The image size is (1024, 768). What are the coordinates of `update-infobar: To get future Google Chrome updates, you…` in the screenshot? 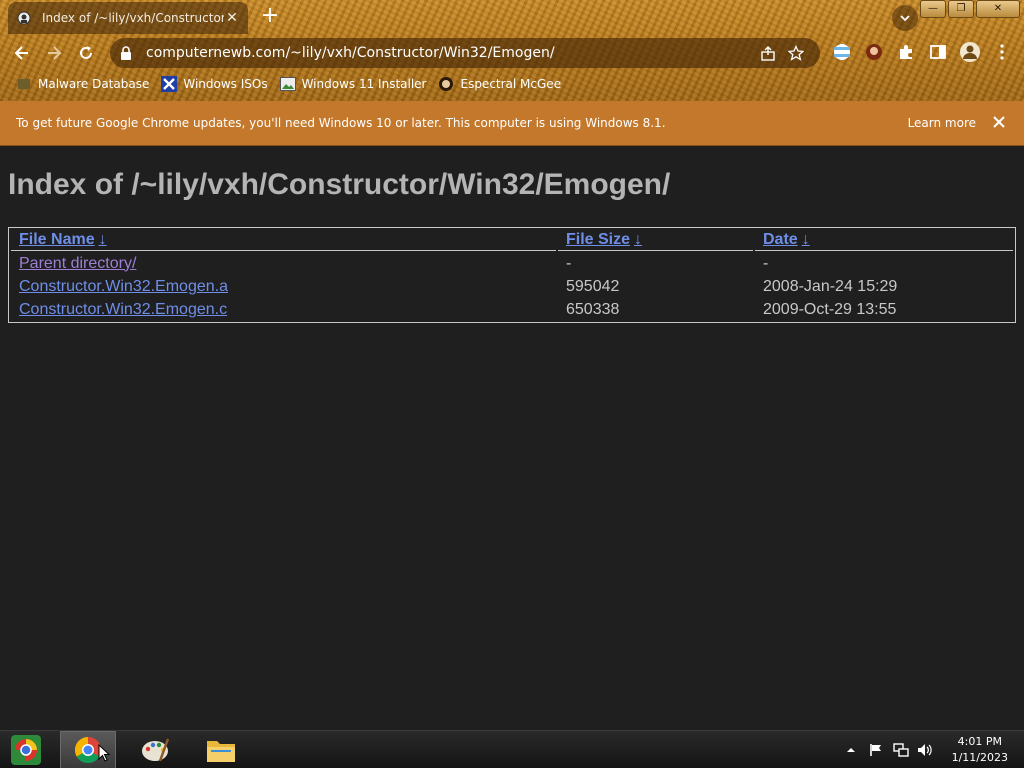 It's located at (512, 123).